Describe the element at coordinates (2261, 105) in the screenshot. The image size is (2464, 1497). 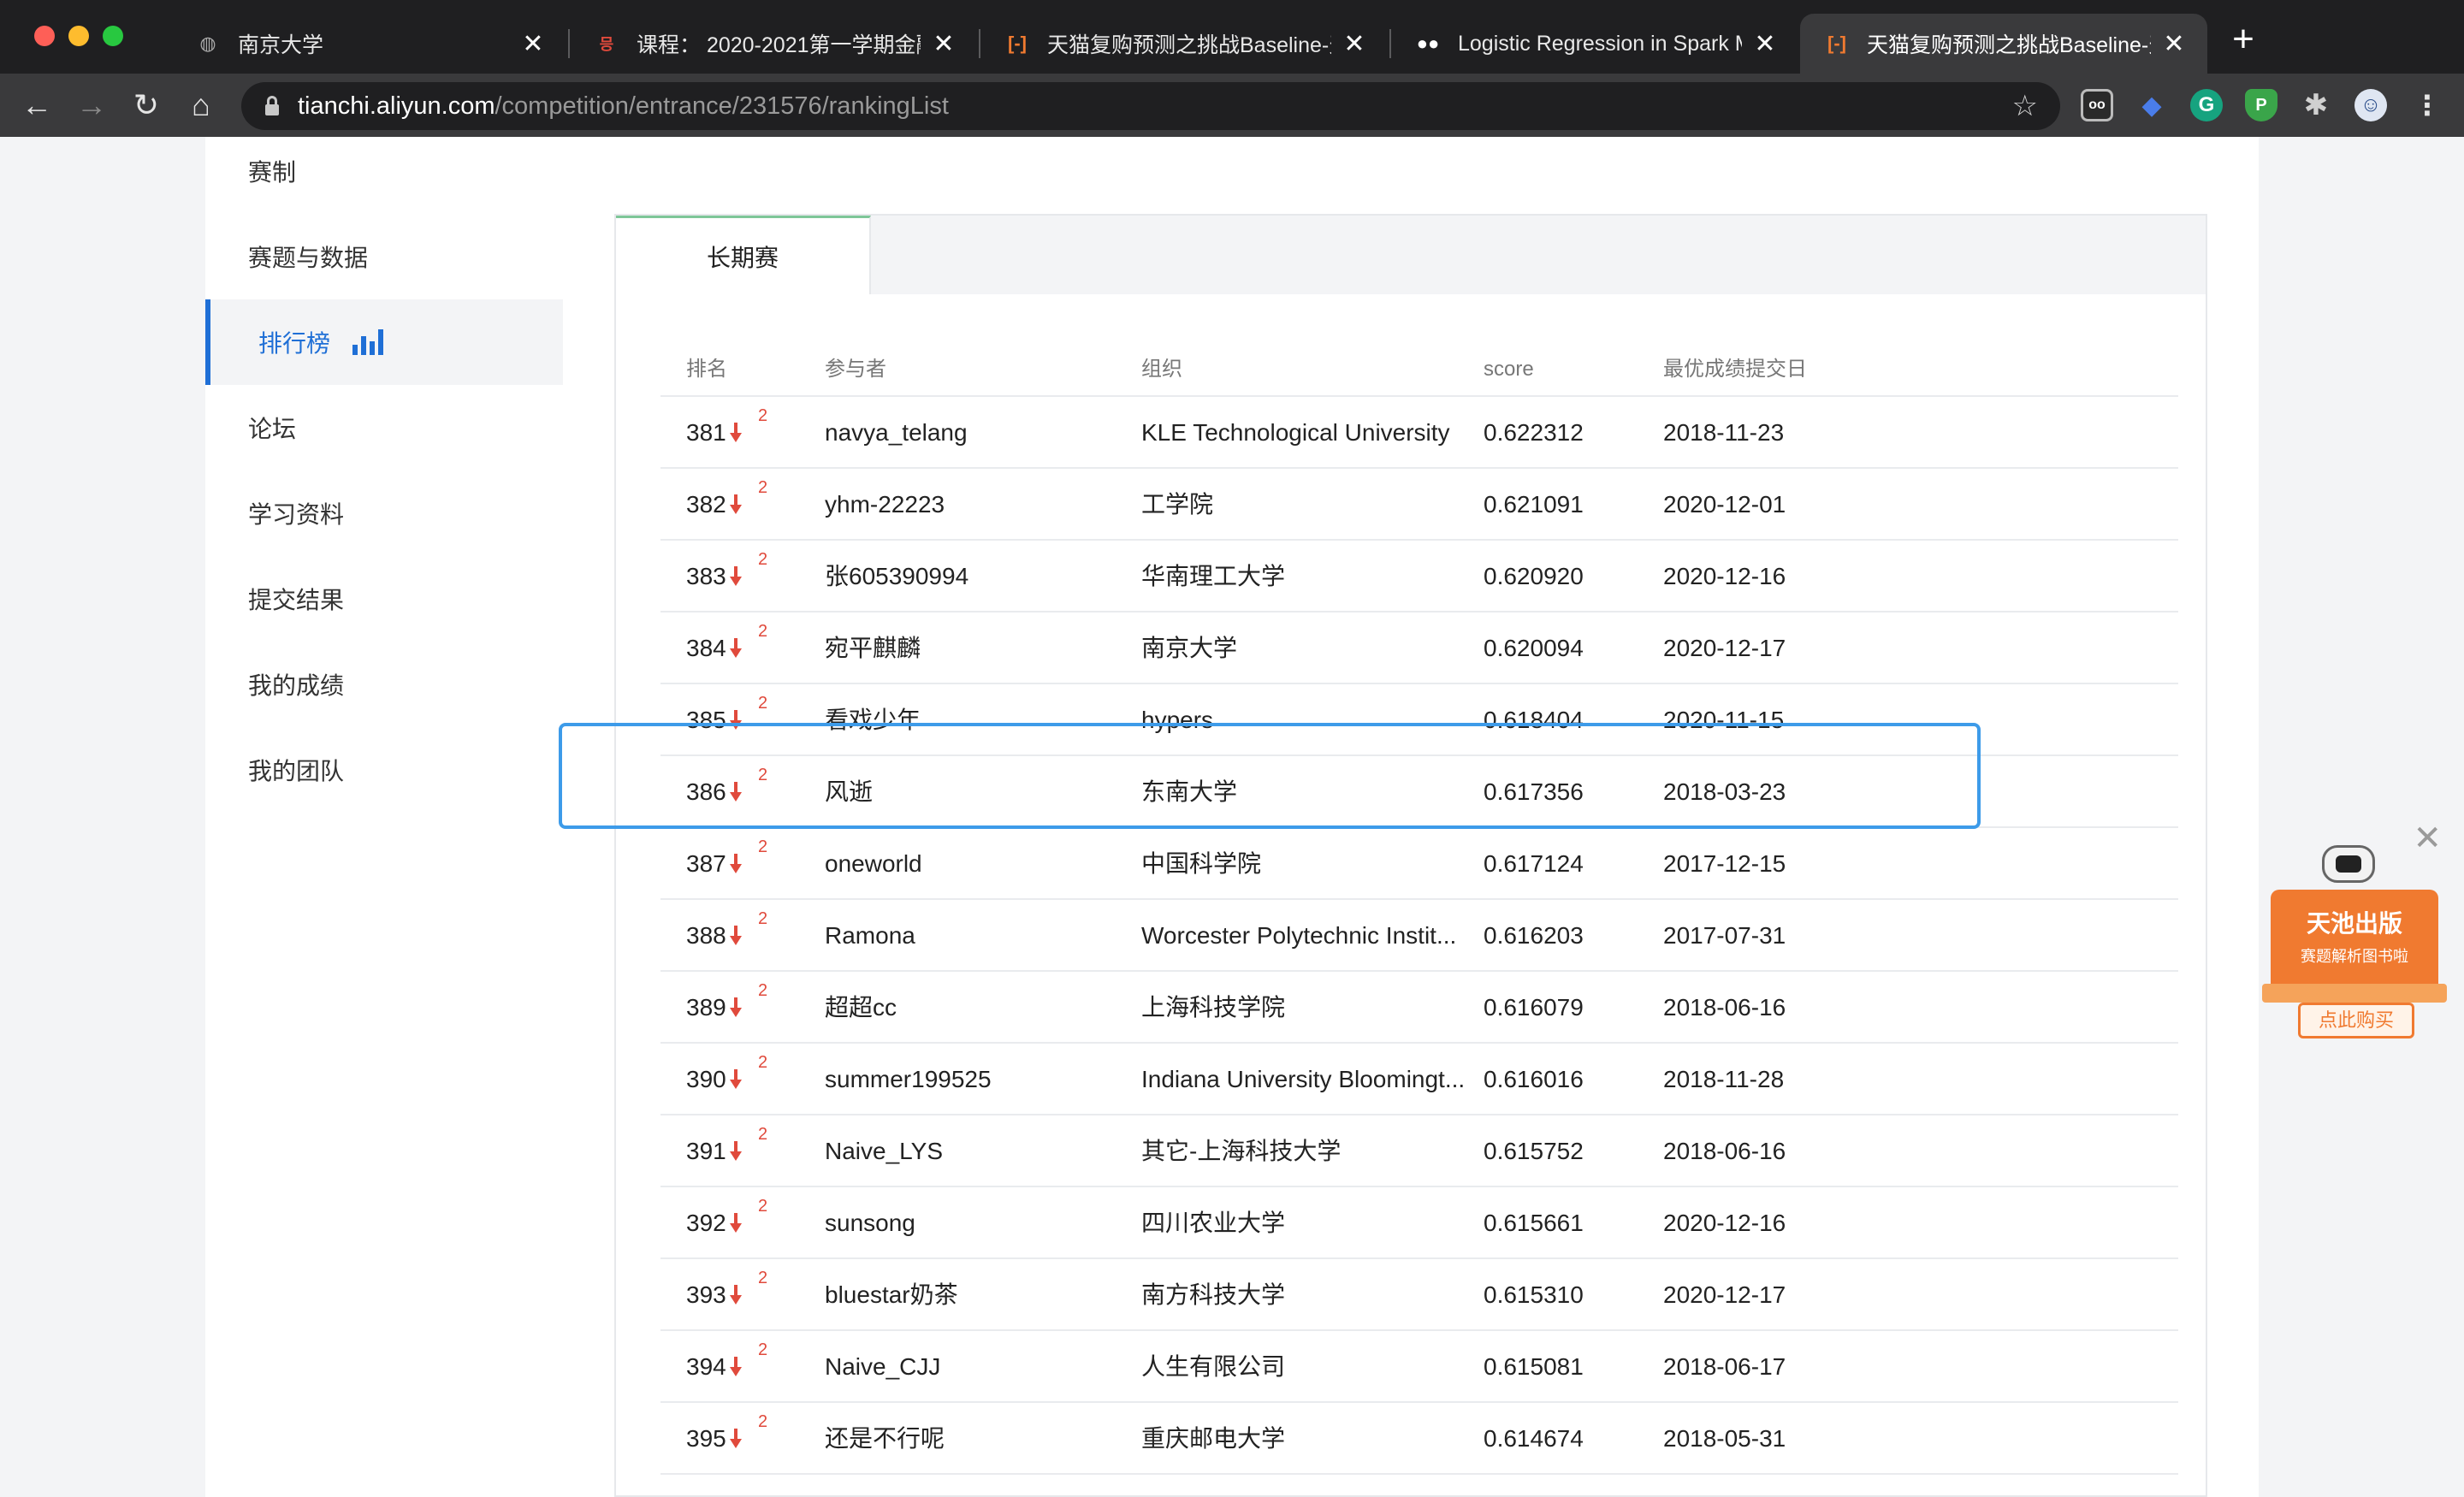
I see `shield-extension-icon: P` at that location.